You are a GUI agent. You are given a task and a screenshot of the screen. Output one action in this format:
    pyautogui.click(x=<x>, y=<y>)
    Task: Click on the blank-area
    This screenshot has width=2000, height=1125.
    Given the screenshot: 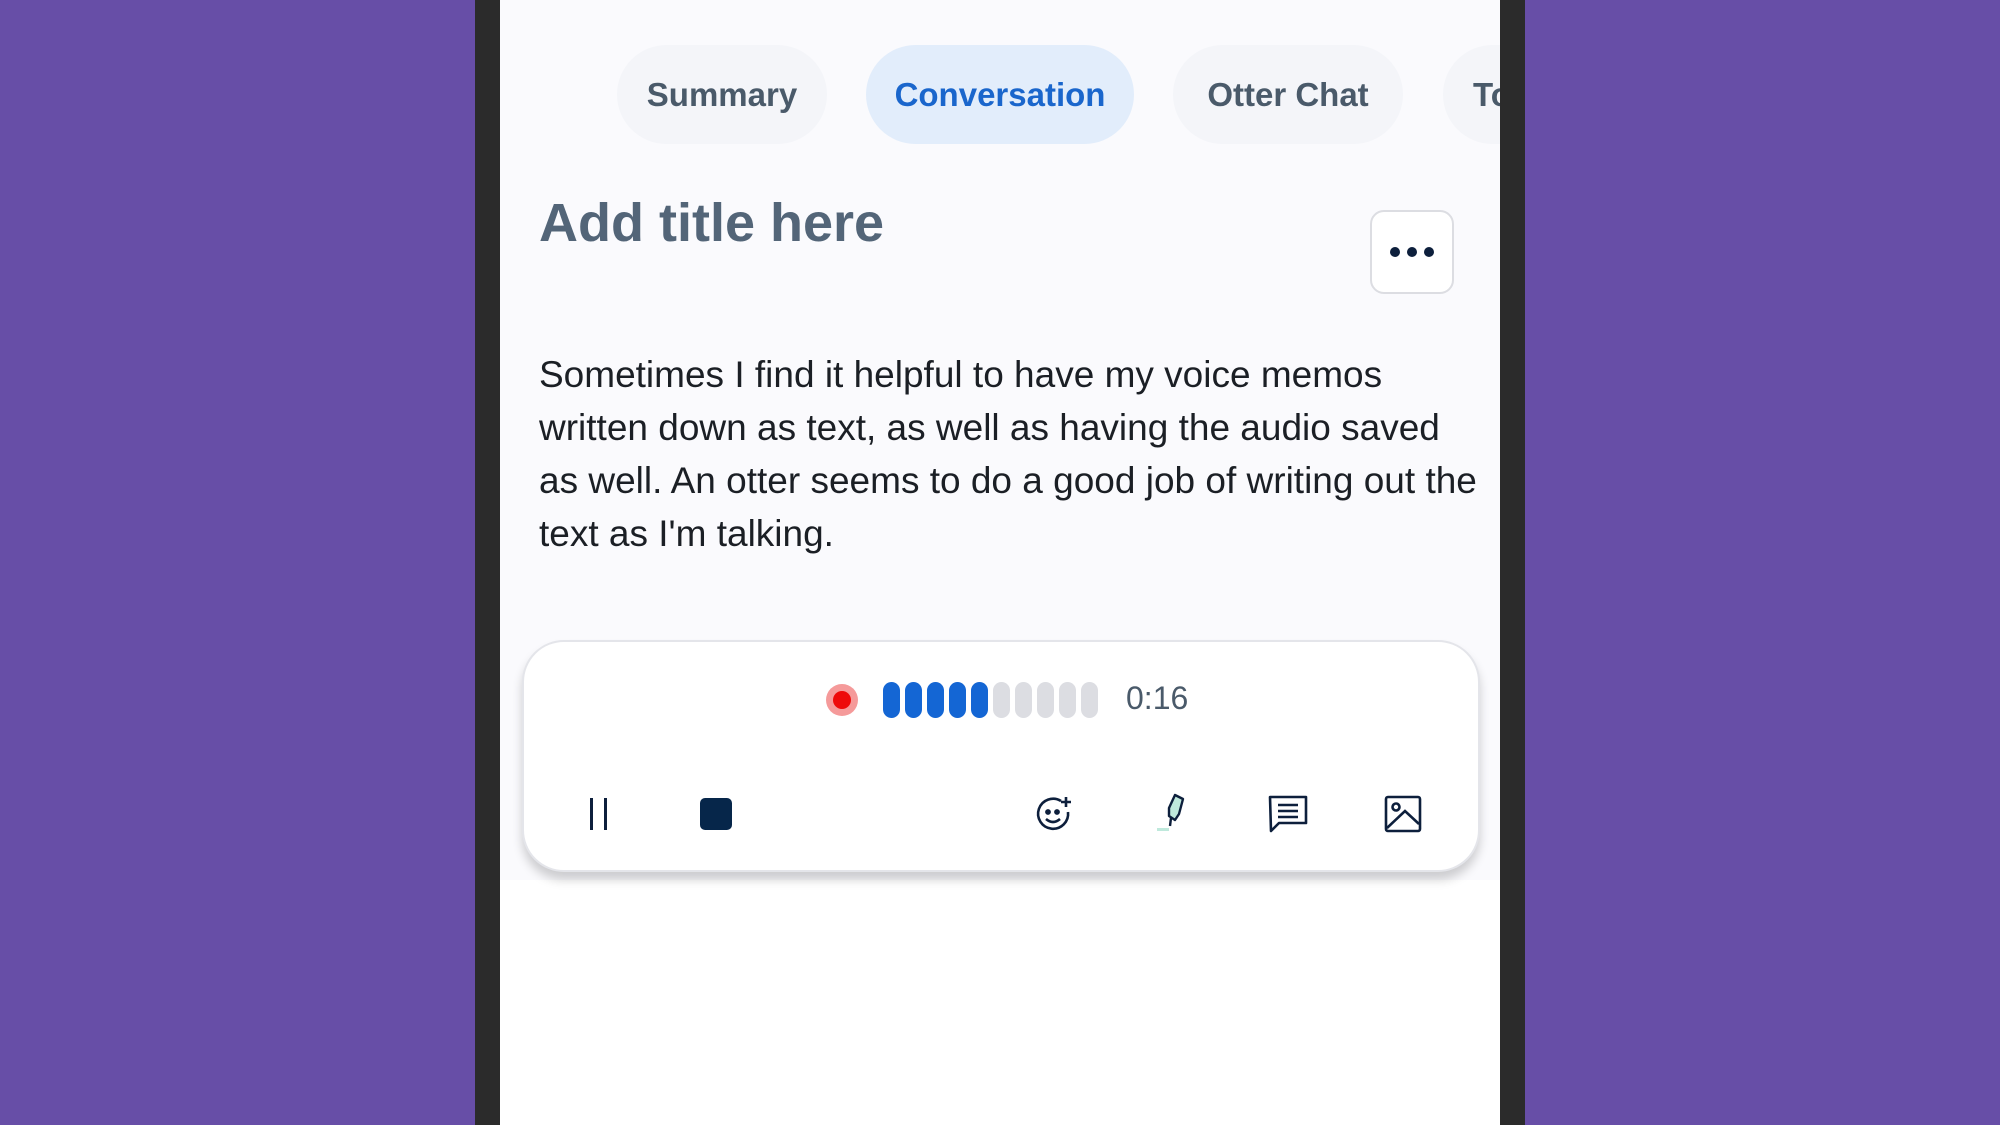 What is the action you would take?
    pyautogui.click(x=1000, y=1002)
    